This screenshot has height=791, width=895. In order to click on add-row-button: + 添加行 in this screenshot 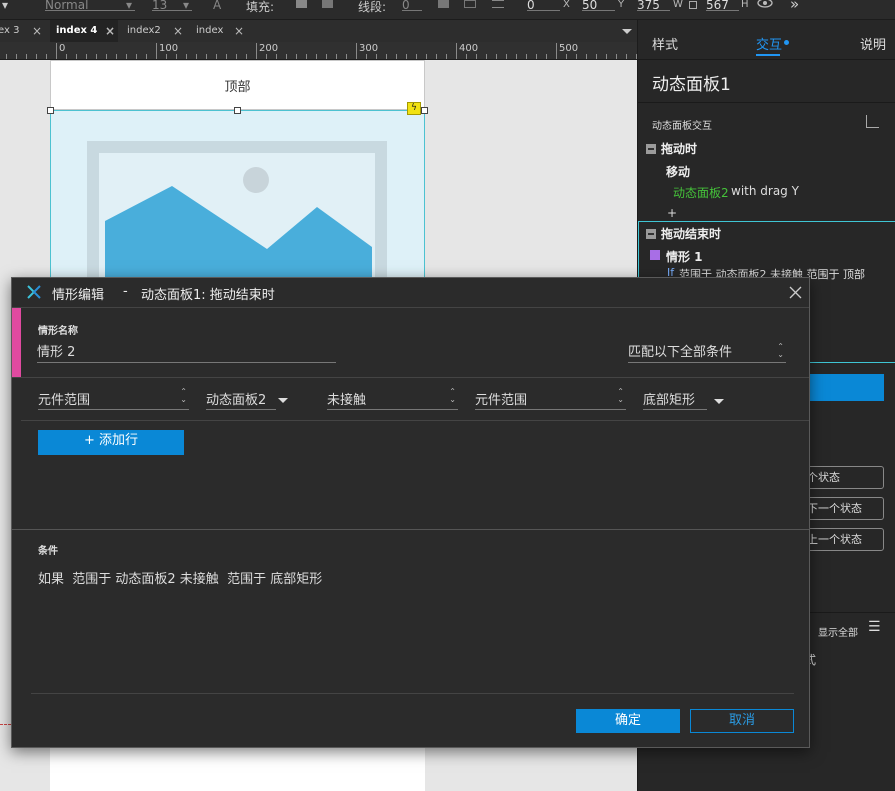, I will do `click(111, 442)`.